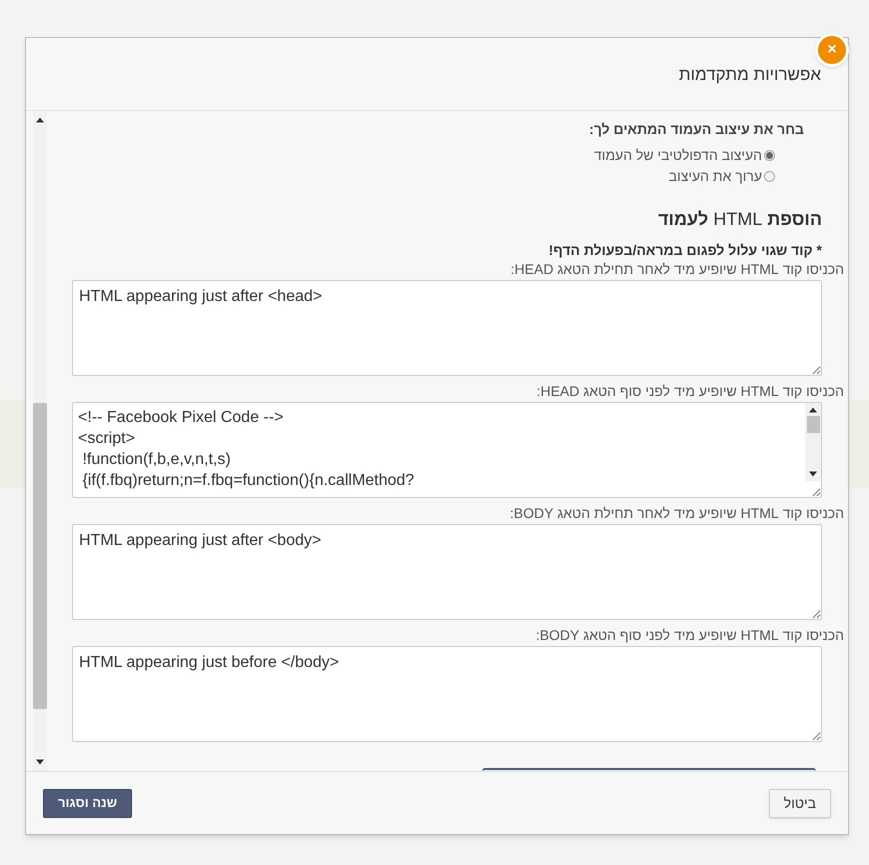 The width and height of the screenshot is (869, 865). Describe the element at coordinates (721, 176) in the screenshot. I see `design-radio: ערוך את העיצוב` at that location.